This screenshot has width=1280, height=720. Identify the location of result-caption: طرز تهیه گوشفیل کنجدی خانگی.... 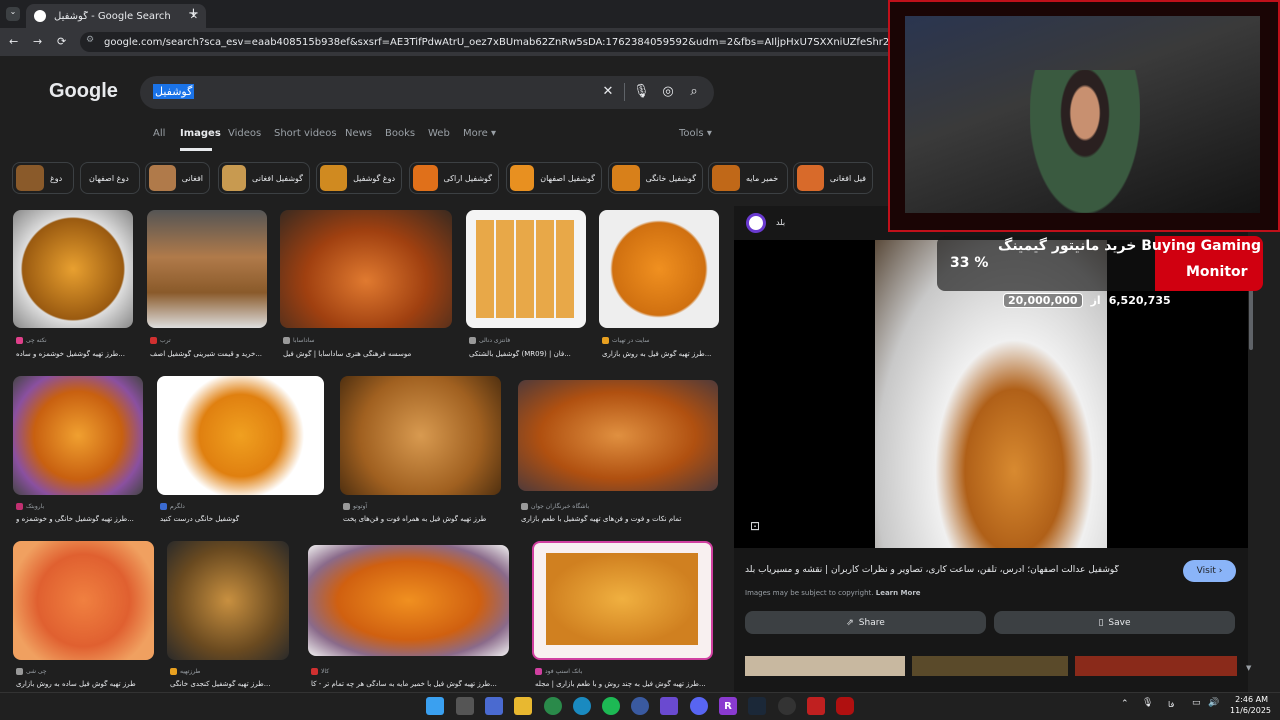
(230, 684).